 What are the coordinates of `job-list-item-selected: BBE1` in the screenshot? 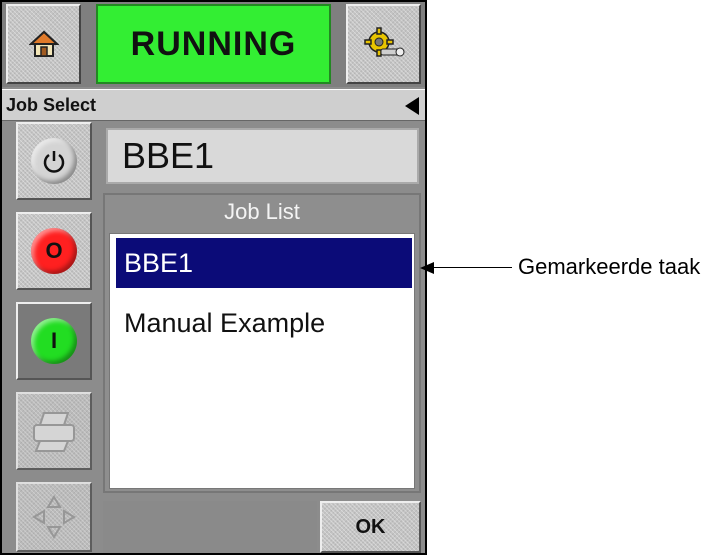 It's located at (264, 263).